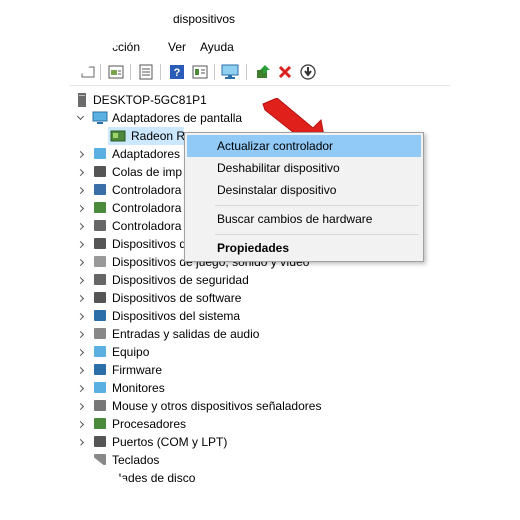 This screenshot has height=520, width=520. Describe the element at coordinates (177, 298) in the screenshot. I see `category-label: Dispositivos de software` at that location.